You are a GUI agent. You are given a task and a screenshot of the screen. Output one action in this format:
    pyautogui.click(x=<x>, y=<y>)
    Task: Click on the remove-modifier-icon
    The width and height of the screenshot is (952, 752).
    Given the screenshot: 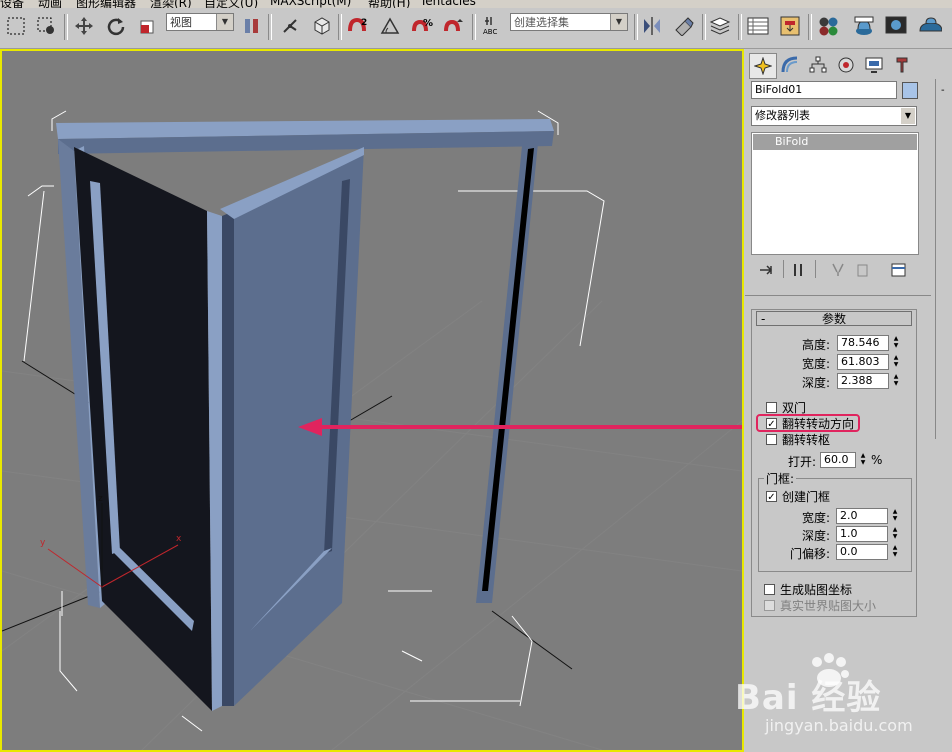 What is the action you would take?
    pyautogui.click(x=863, y=270)
    